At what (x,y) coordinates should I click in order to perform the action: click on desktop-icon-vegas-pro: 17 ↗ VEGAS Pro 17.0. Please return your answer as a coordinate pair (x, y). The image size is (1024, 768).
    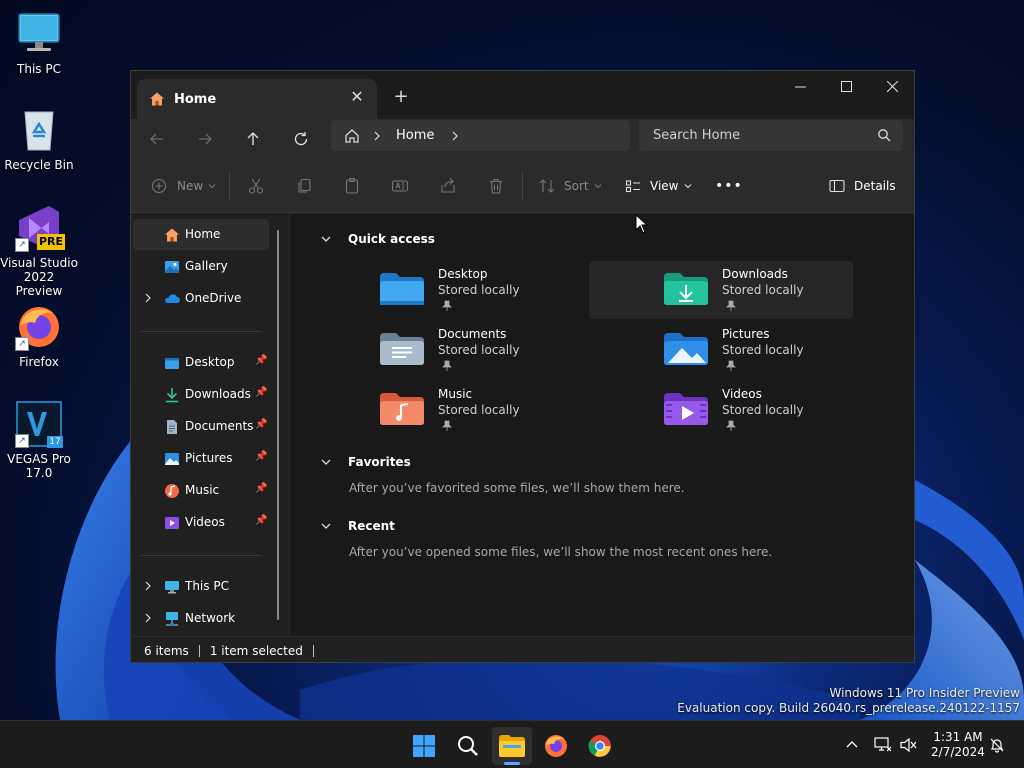
    Looking at the image, I should click on (39, 440).